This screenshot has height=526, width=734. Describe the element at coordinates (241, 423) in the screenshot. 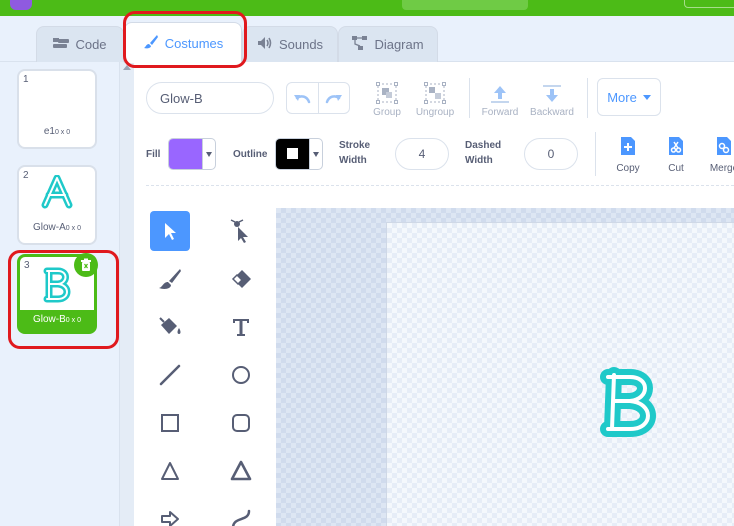

I see `rounded-rectangle-tool` at that location.